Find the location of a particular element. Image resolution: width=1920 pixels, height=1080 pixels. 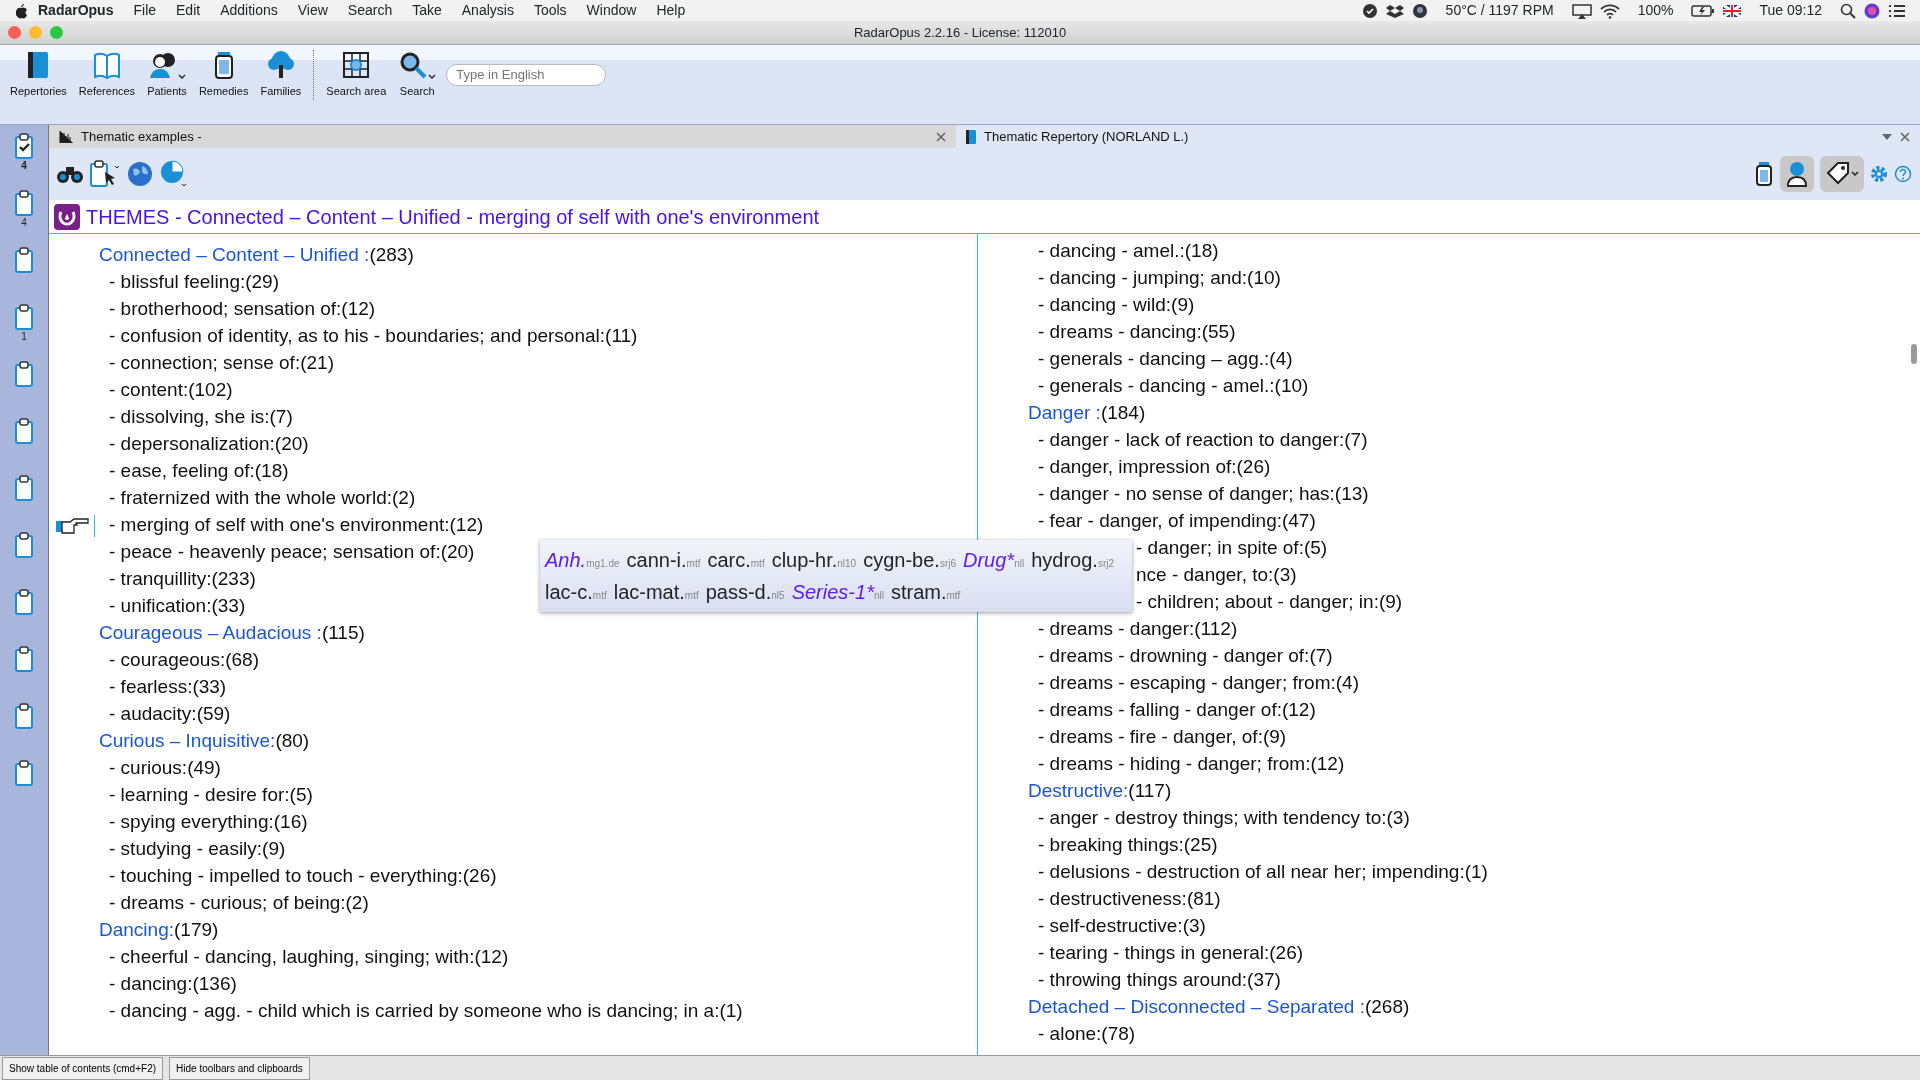

tab: Thematic Repertory (NORLAND L.) is located at coordinates (1438, 136).